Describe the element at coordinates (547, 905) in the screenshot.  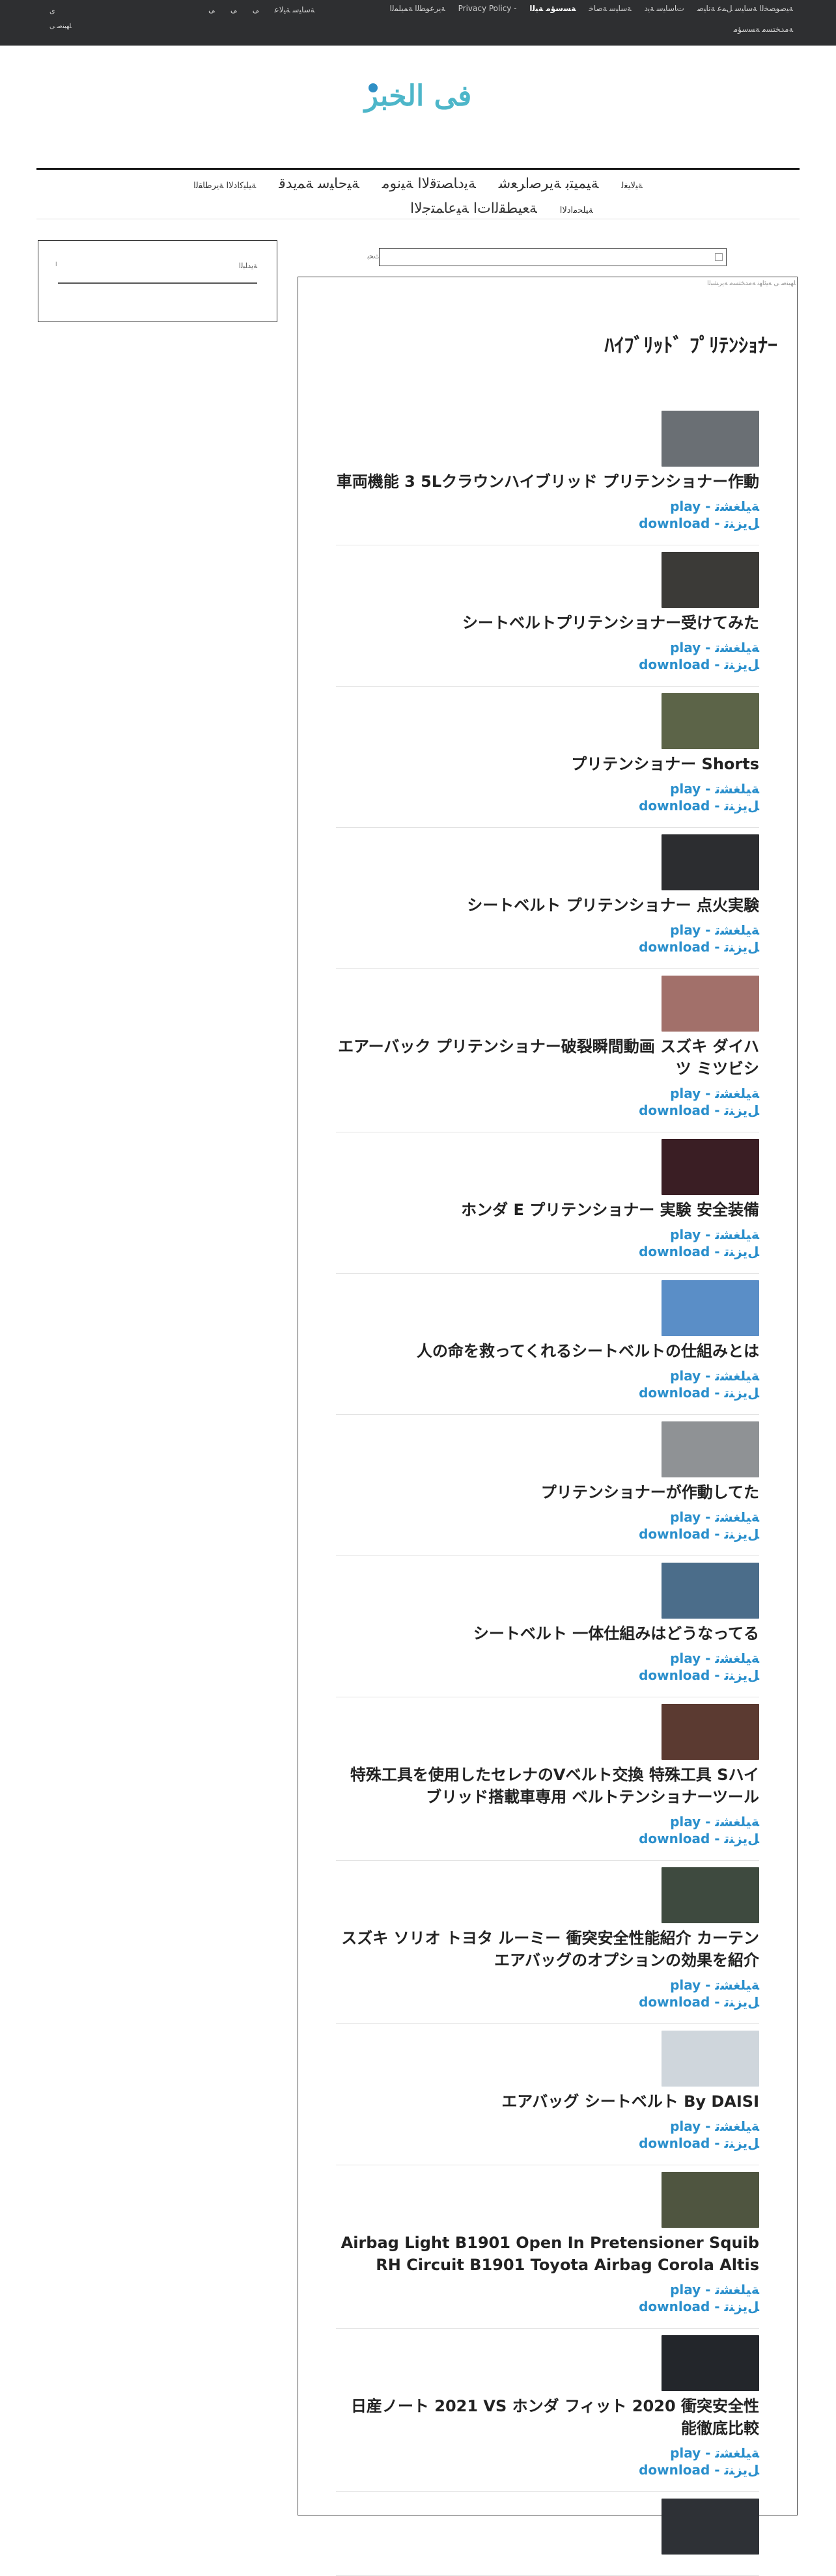
I see `video-title: シートベルト プリテンショナー 点火実験` at that location.